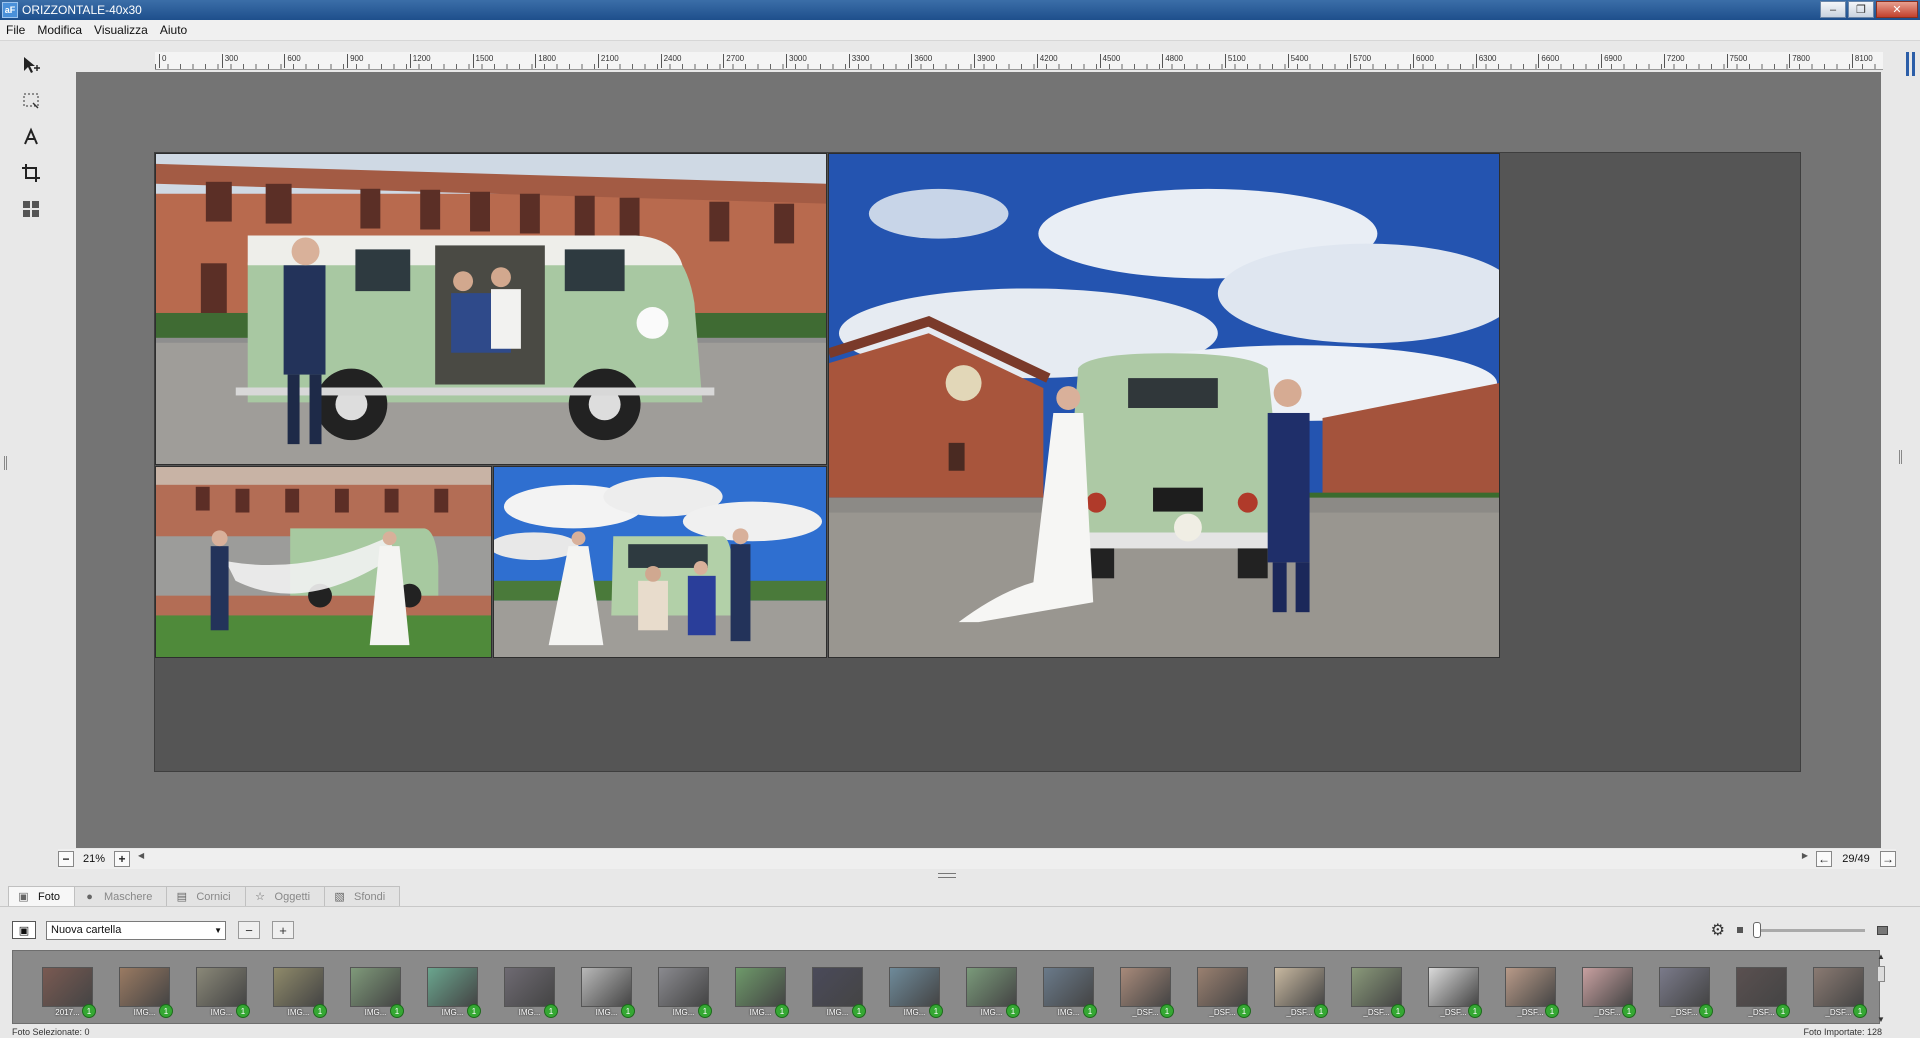  Describe the element at coordinates (173, 30) in the screenshot. I see `menu-aiuto: Aiuto` at that location.